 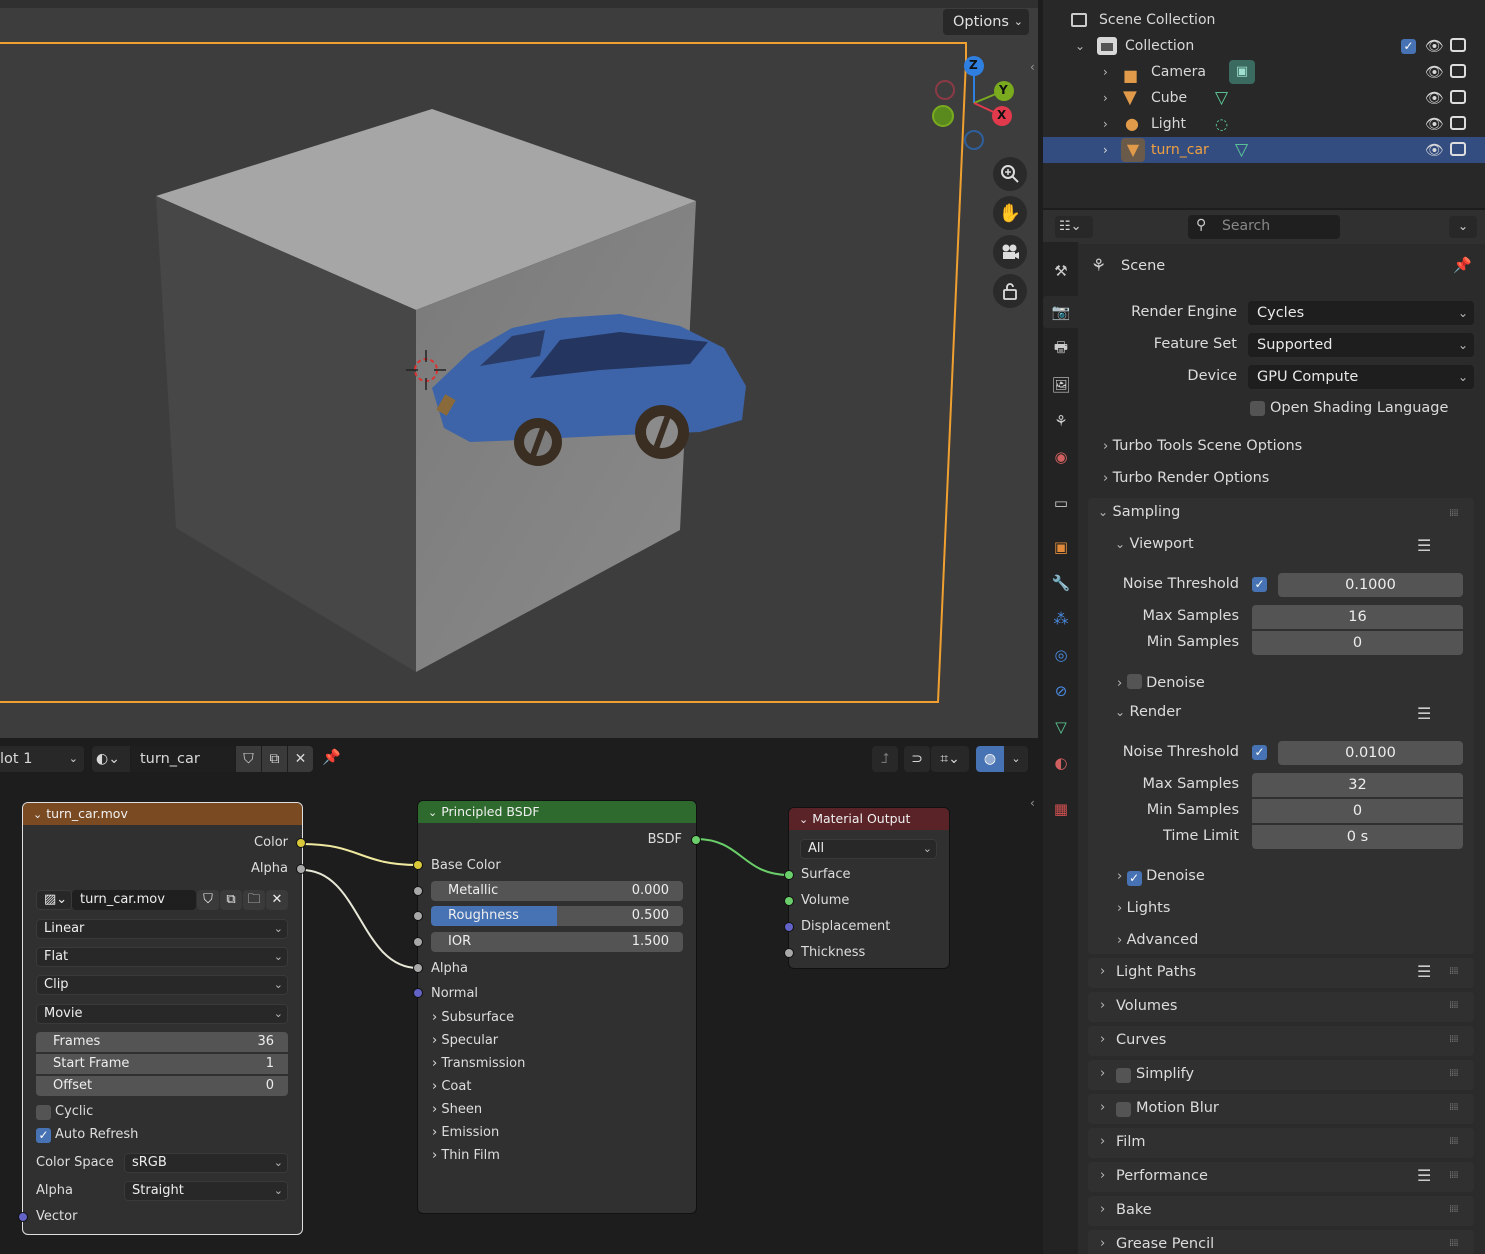 I want to click on frames-field: Frames 36, so click(x=162, y=1042).